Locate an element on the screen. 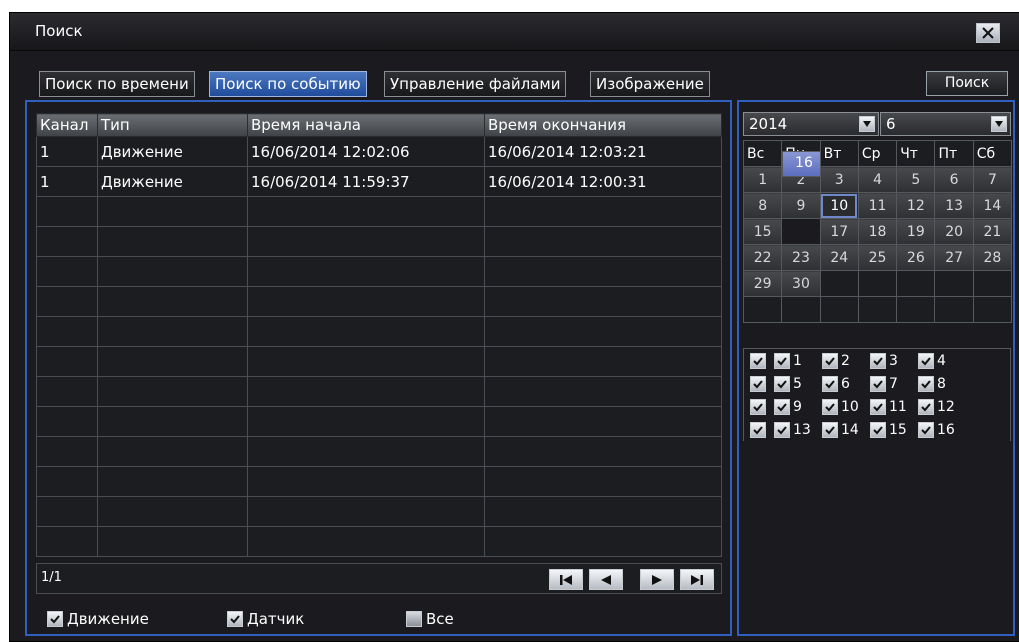  tab-time-search: Поиск по времени is located at coordinates (117, 84).